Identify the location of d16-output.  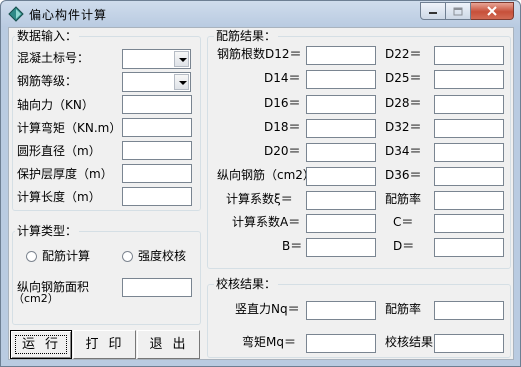
(341, 104).